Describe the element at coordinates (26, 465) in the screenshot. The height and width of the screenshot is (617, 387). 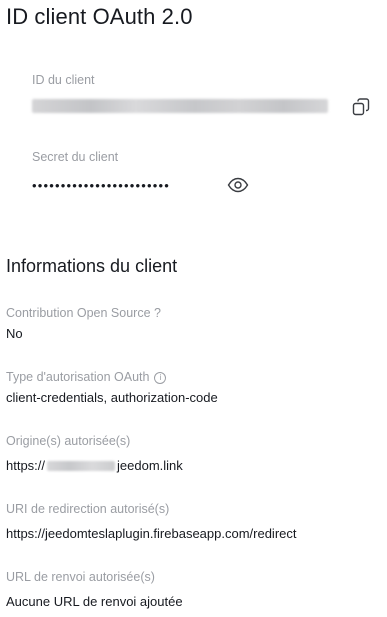
I see `origins-value-prefix: https://` at that location.